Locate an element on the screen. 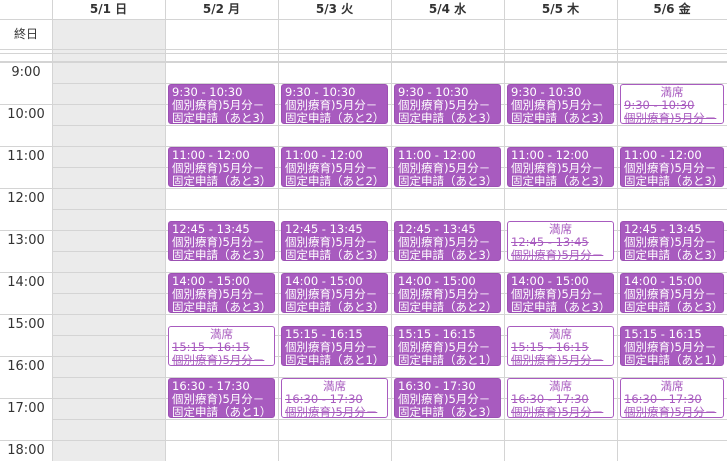 The image size is (727, 461). hour-label: 18:00 is located at coordinates (26, 450).